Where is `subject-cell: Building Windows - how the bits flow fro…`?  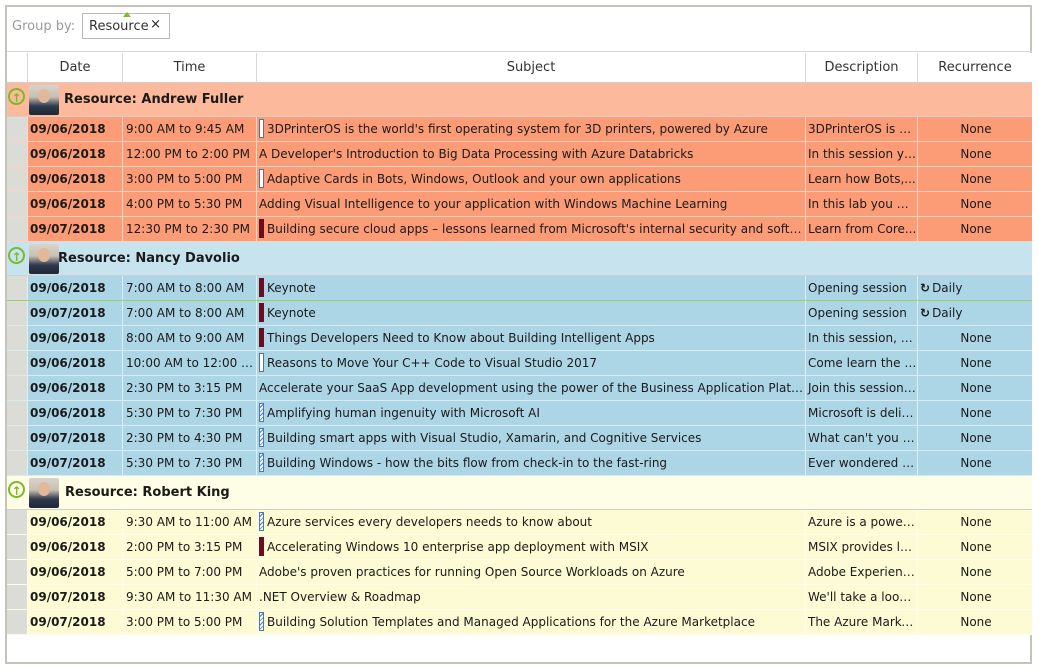
subject-cell: Building Windows - how the bits flow fro… is located at coordinates (530, 463).